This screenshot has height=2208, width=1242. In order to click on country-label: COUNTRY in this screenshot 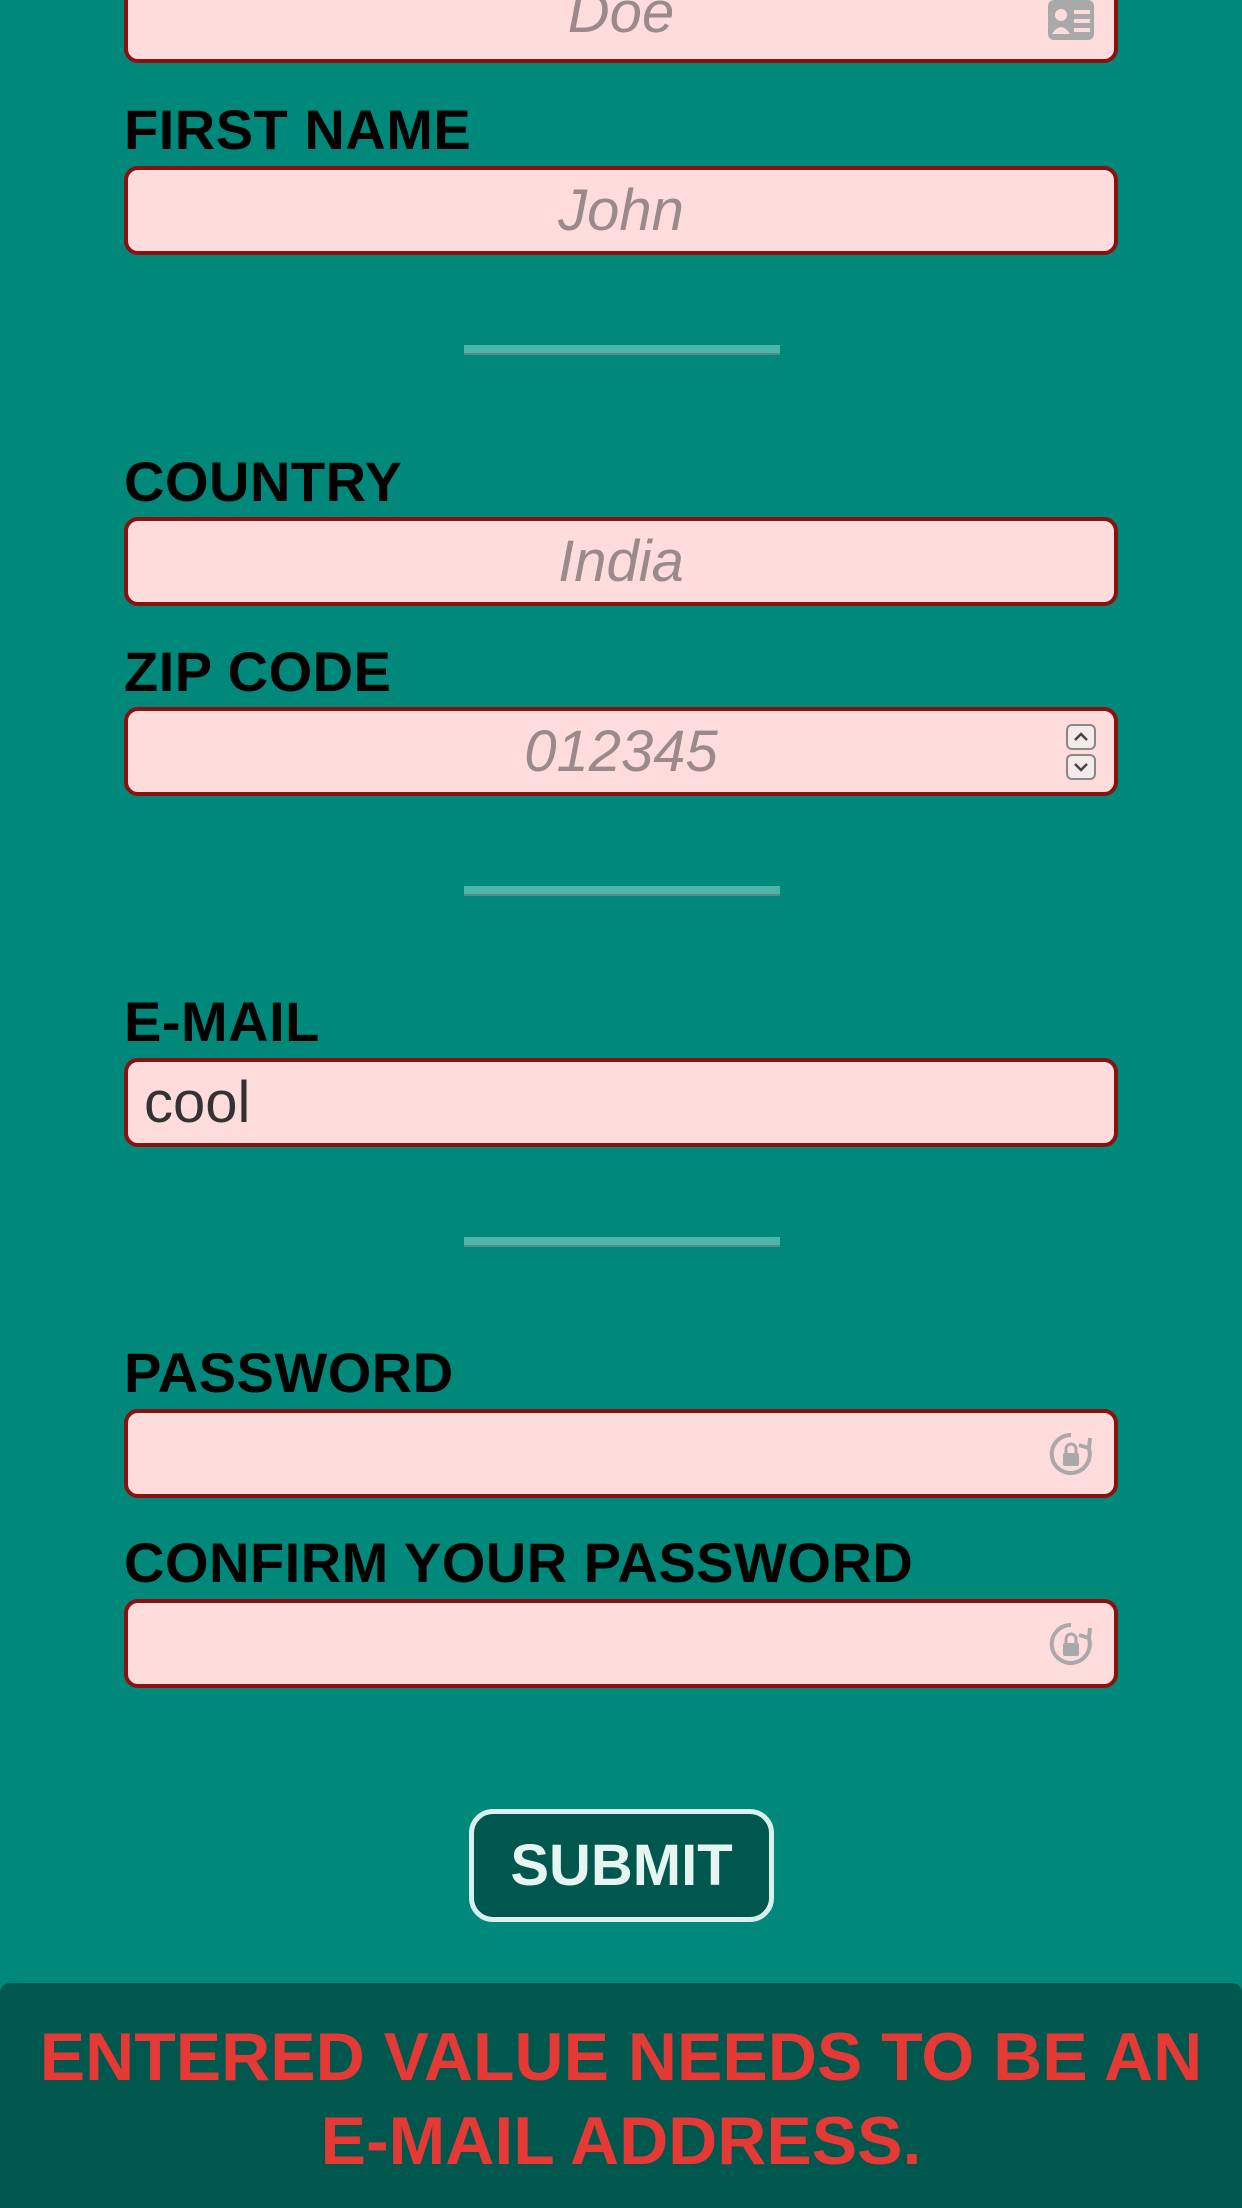, I will do `click(263, 481)`.